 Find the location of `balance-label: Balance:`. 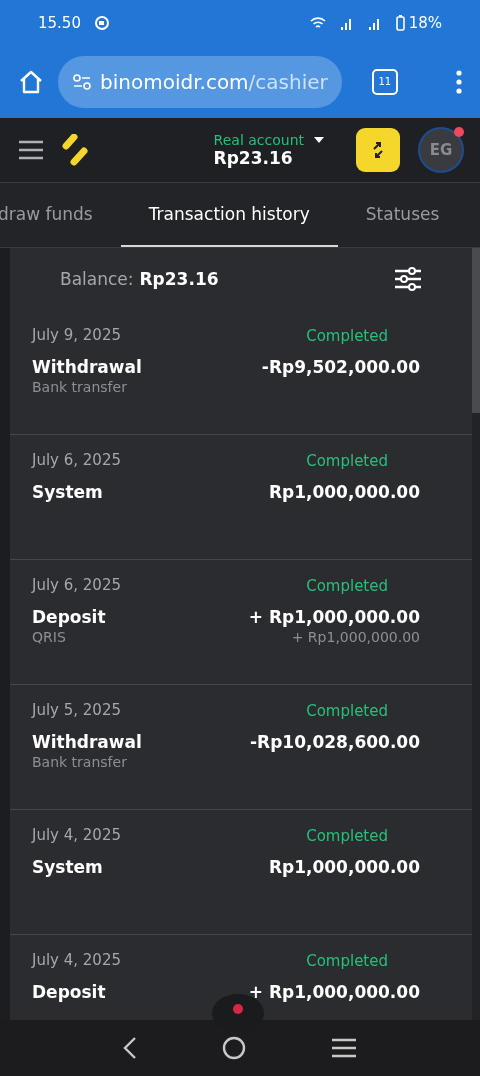

balance-label: Balance: is located at coordinates (97, 279).